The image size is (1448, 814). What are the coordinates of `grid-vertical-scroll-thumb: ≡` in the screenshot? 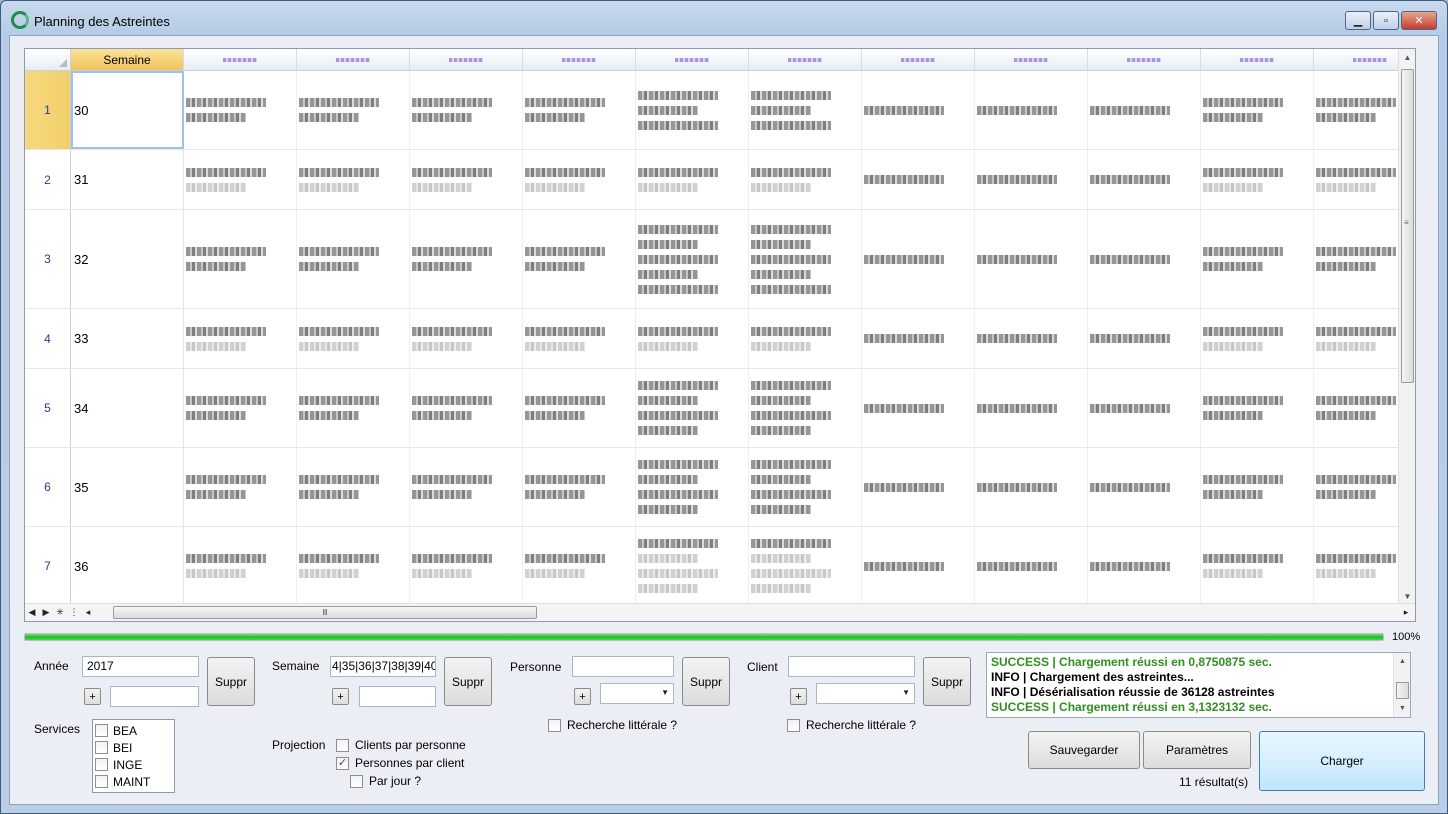 It's located at (1407, 226).